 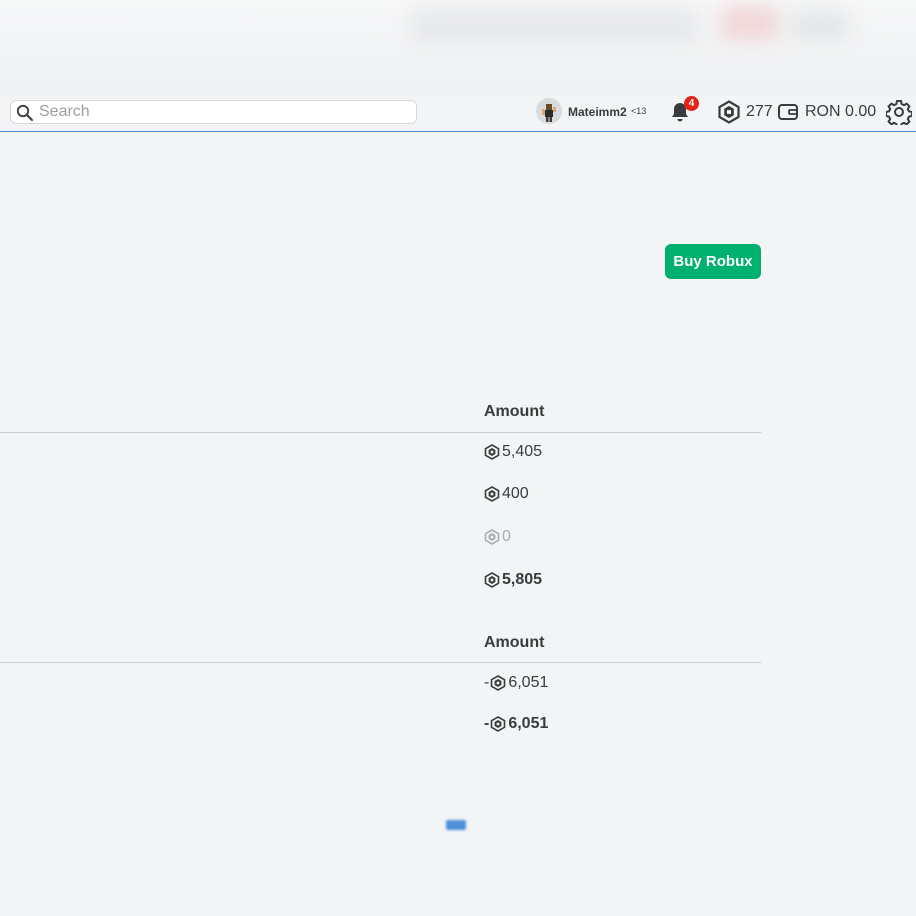 What do you see at coordinates (506, 536) in the screenshot?
I see `amount-value: 0` at bounding box center [506, 536].